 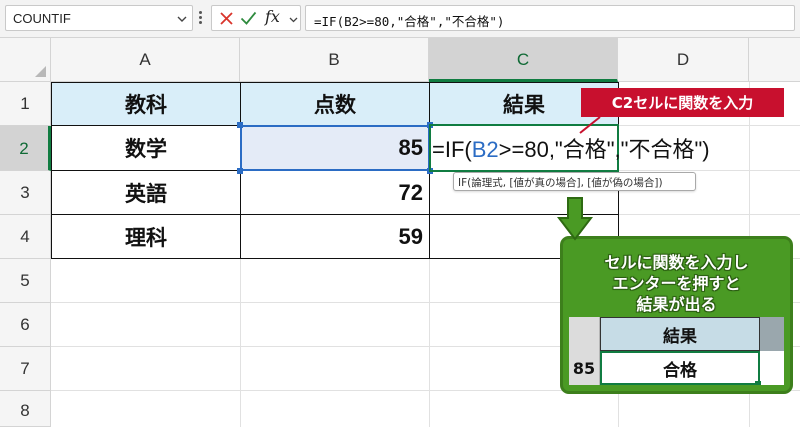 What do you see at coordinates (25, 409) in the screenshot?
I see `row-header-8: 8` at bounding box center [25, 409].